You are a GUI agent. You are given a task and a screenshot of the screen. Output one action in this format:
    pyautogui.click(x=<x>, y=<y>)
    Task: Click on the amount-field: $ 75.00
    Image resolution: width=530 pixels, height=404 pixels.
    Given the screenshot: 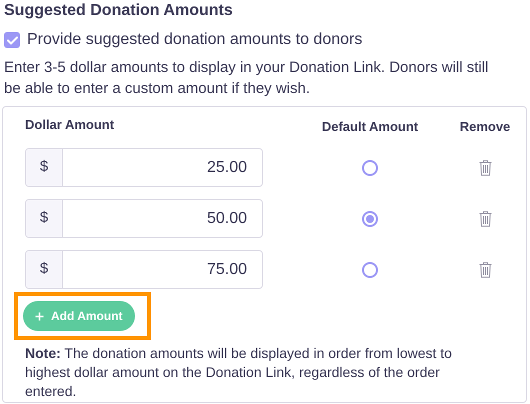 What is the action you would take?
    pyautogui.click(x=144, y=269)
    